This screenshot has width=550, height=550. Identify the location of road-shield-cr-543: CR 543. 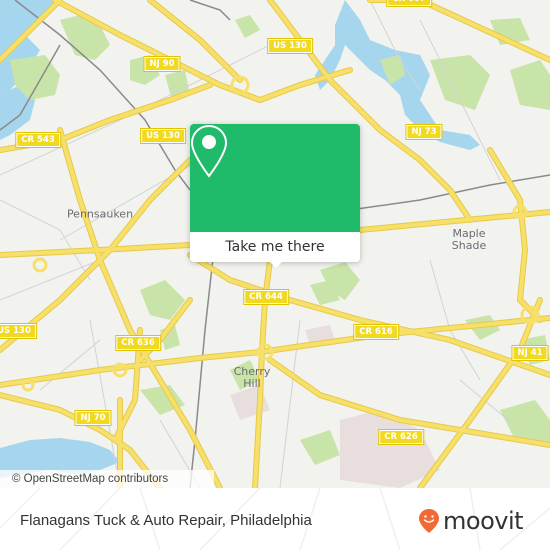
(38, 140).